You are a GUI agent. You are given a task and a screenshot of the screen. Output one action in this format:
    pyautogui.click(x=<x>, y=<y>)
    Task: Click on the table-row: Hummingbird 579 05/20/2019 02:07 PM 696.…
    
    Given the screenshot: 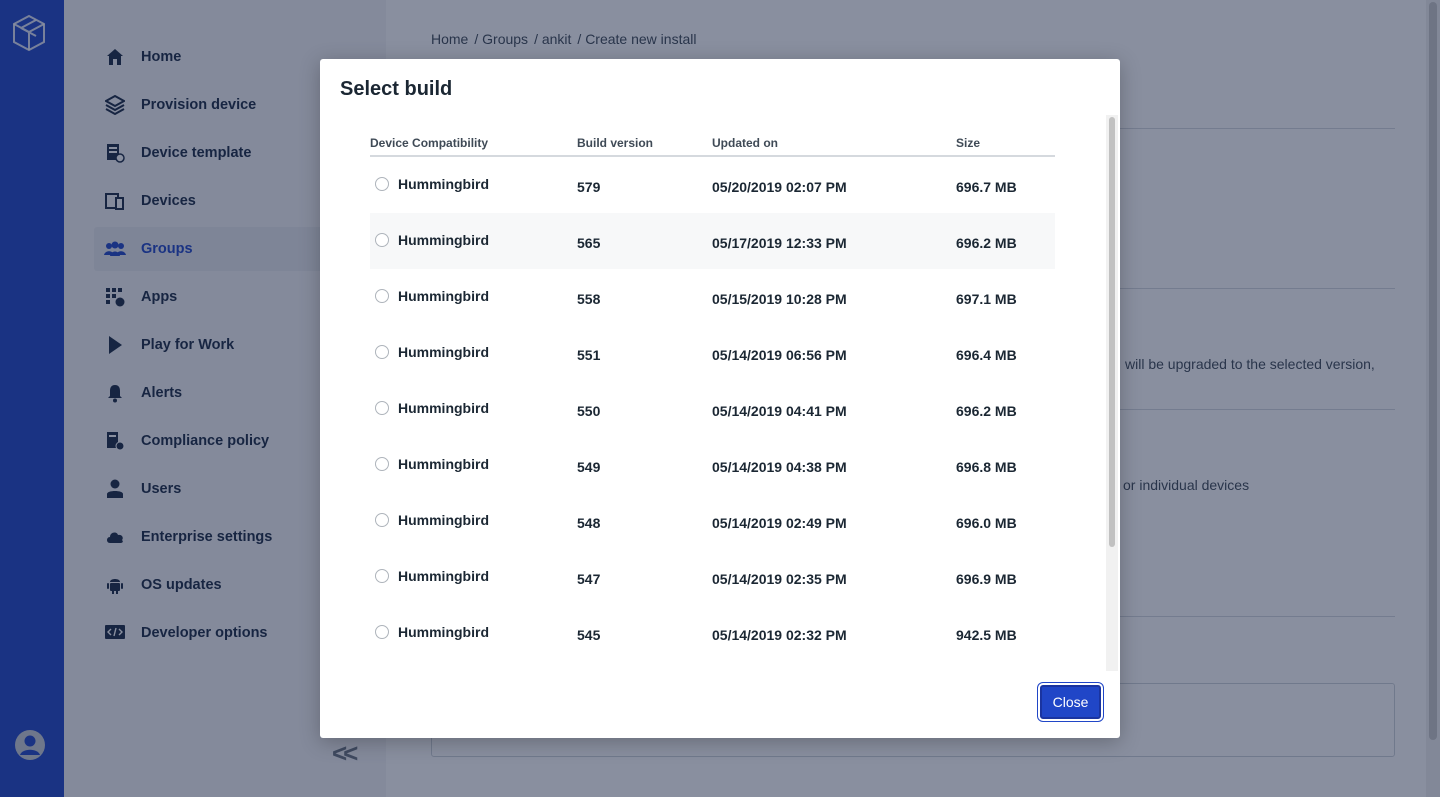 What is the action you would take?
    pyautogui.click(x=712, y=185)
    